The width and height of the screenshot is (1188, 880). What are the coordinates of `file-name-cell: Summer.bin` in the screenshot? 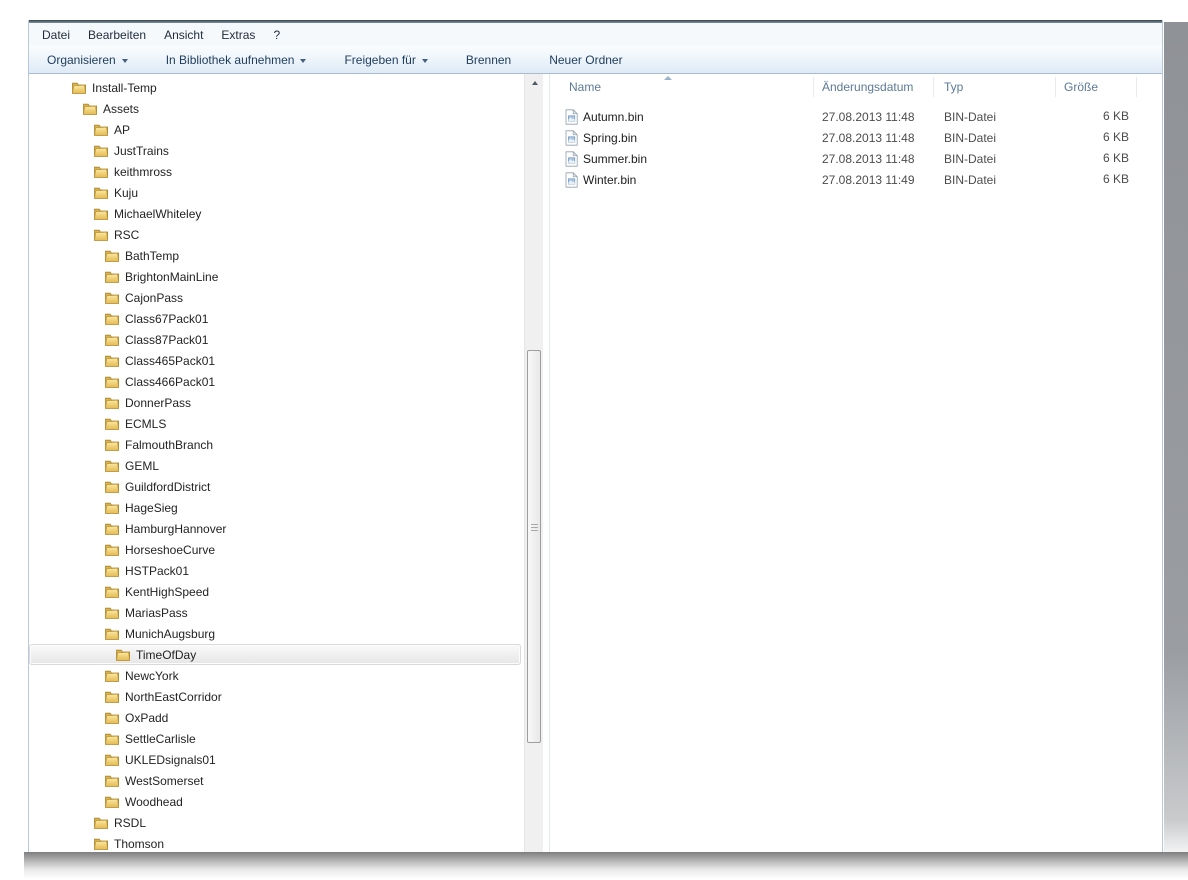 It's located at (682, 158).